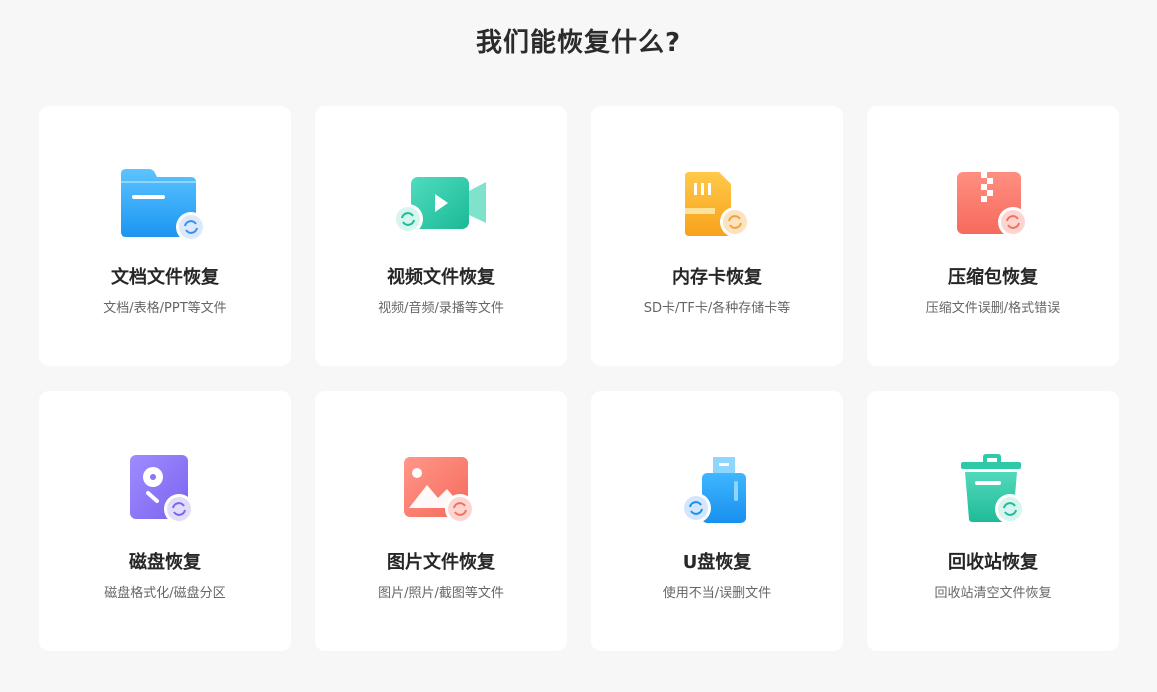 This screenshot has width=1157, height=692. What do you see at coordinates (993, 491) in the screenshot?
I see `recycle-bin-icon` at bounding box center [993, 491].